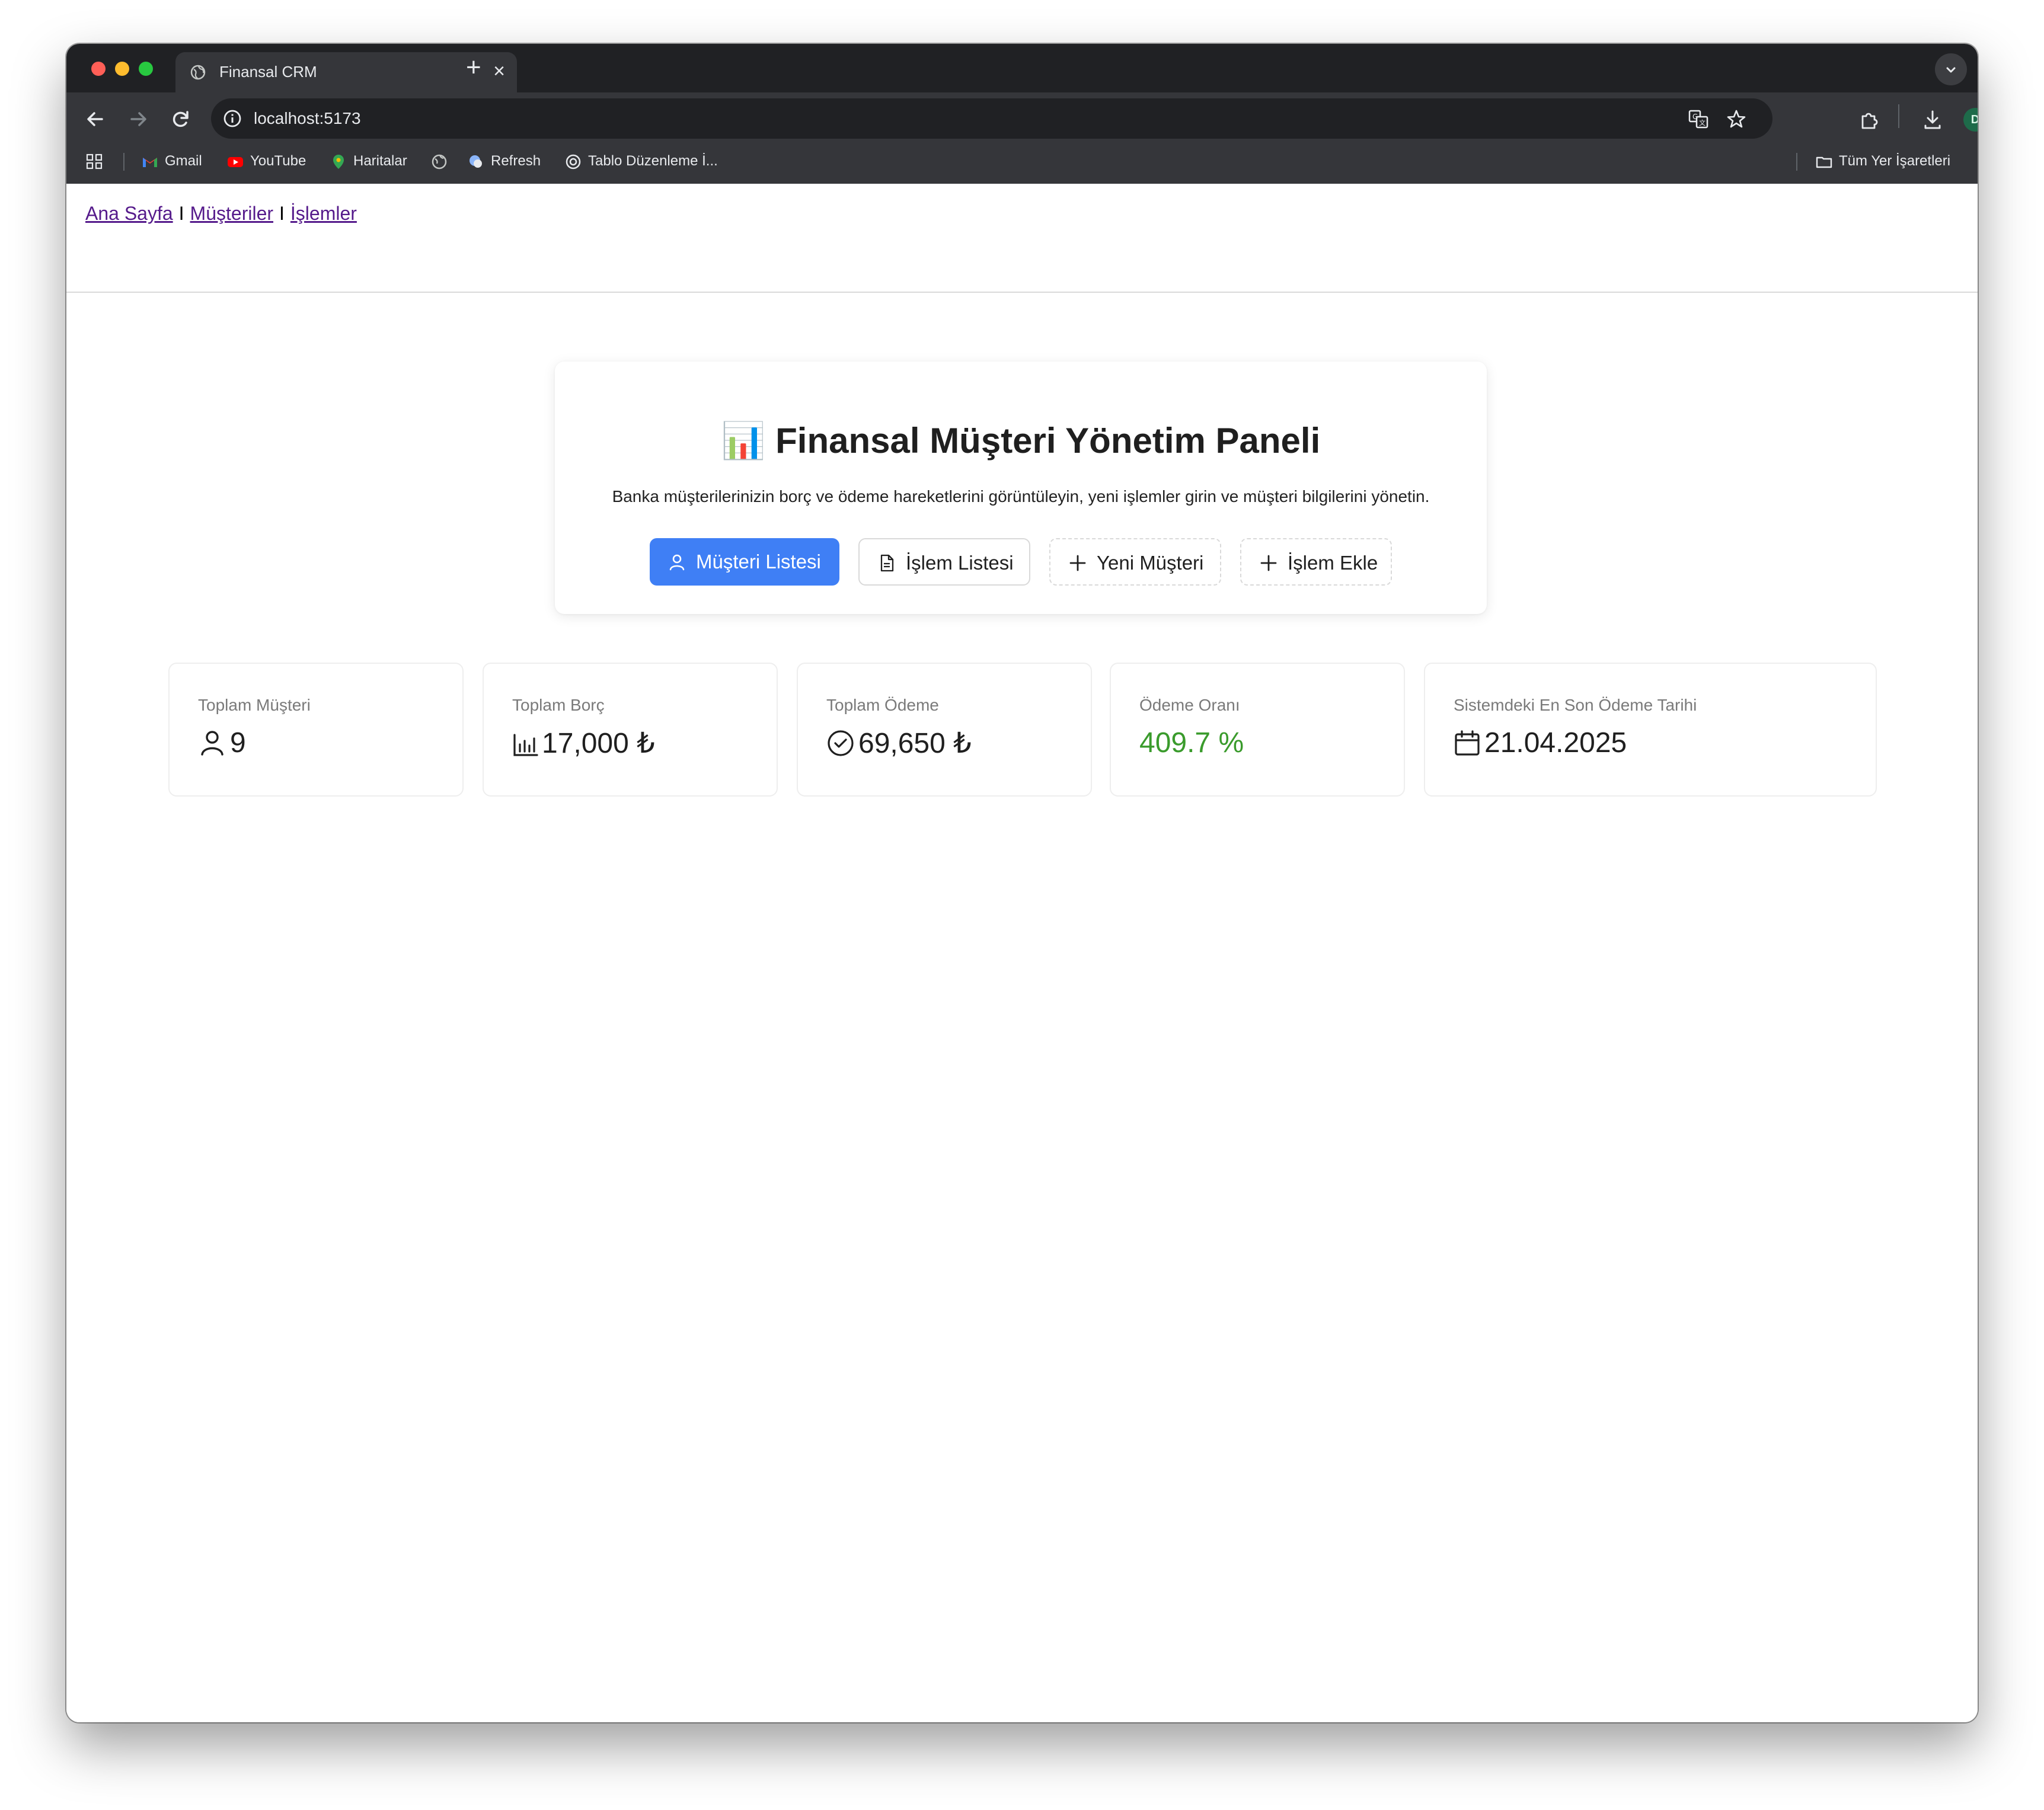 This screenshot has height=1810, width=2044. Describe the element at coordinates (558, 705) in the screenshot. I see `stat-label: Toplam Borç` at that location.